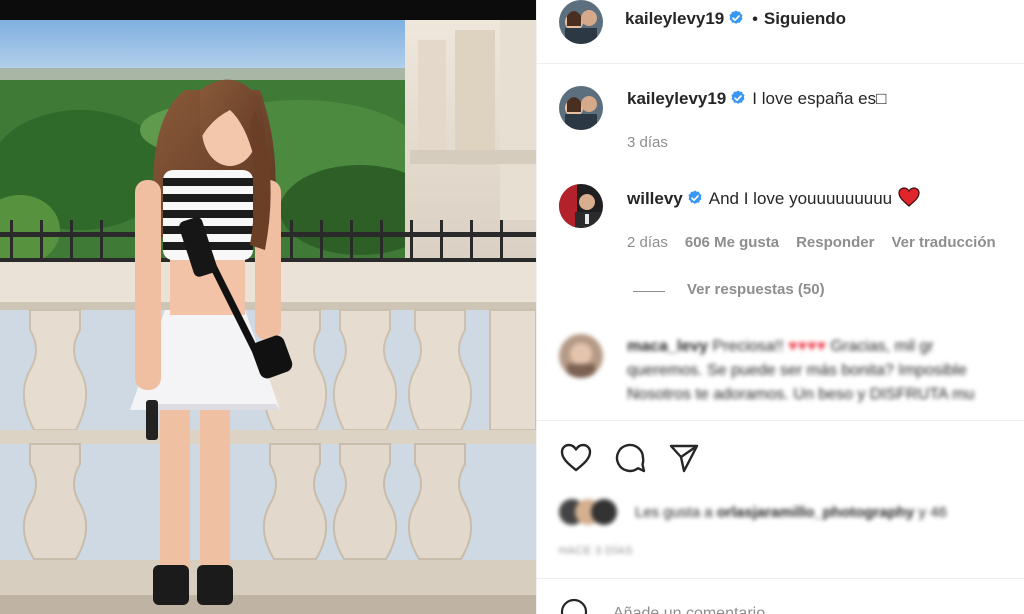 The height and width of the screenshot is (614, 1024). I want to click on caption-row: kaileylevy19 I love españa es□ 3 días, so click(780, 126).